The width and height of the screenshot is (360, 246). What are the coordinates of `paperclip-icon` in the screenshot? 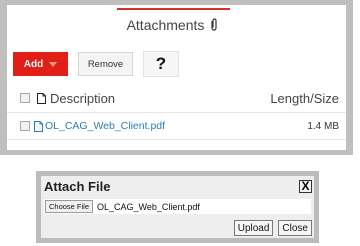 It's located at (214, 24).